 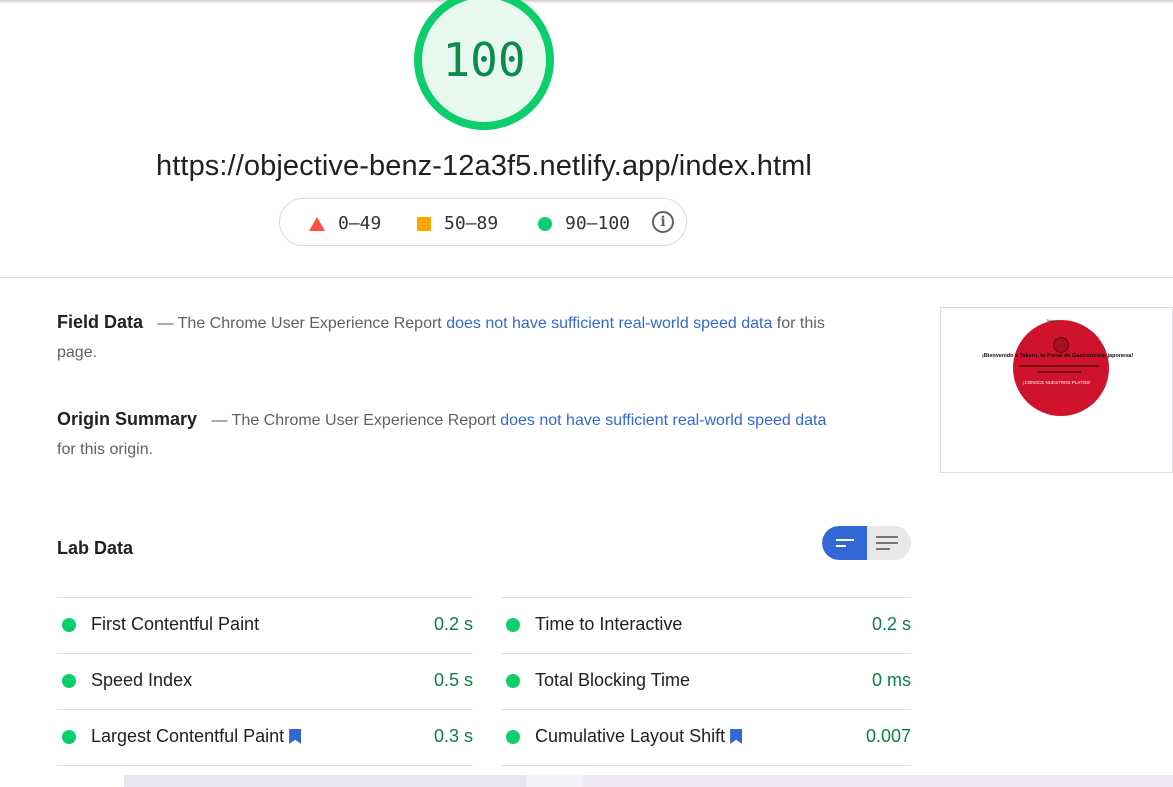 I want to click on metric-label: Speed Index, so click(x=142, y=680).